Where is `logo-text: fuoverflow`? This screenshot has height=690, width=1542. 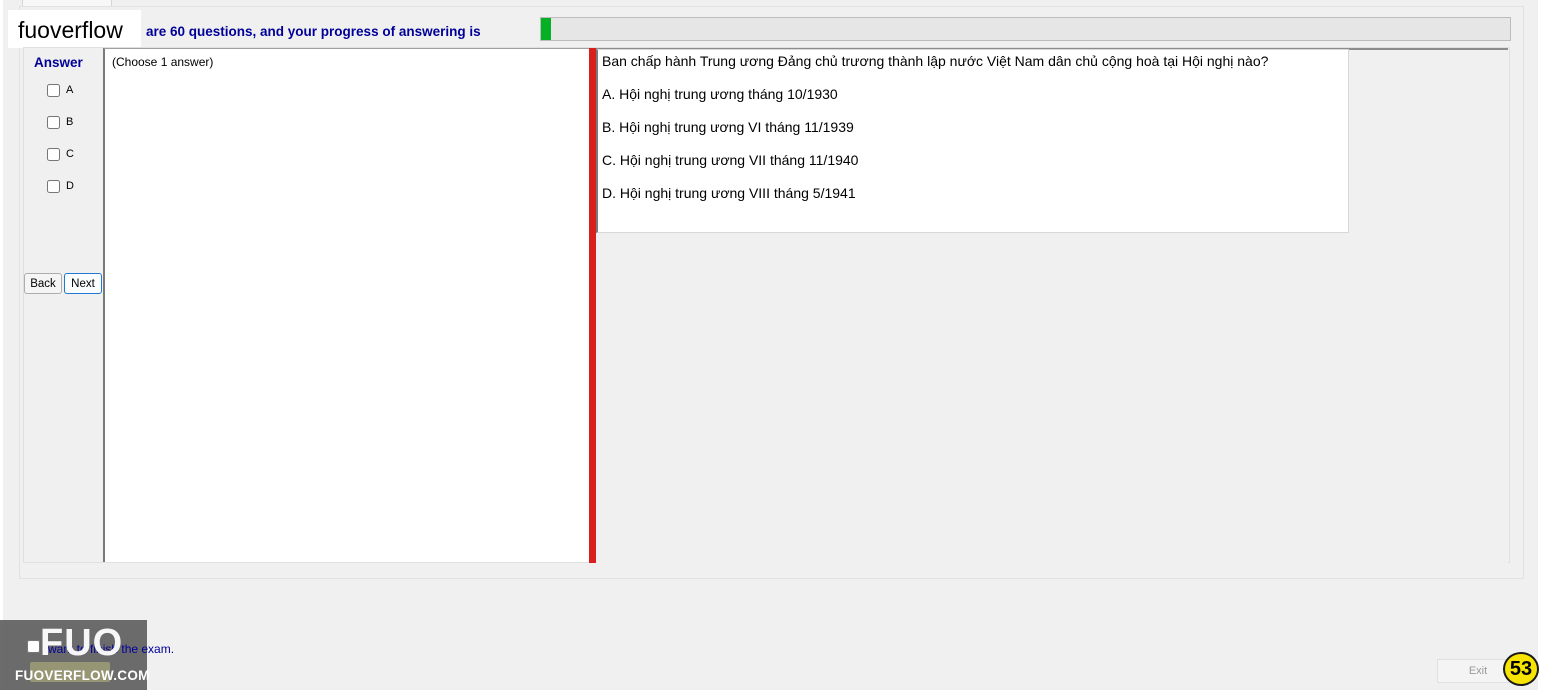
logo-text: fuoverflow is located at coordinates (70, 30).